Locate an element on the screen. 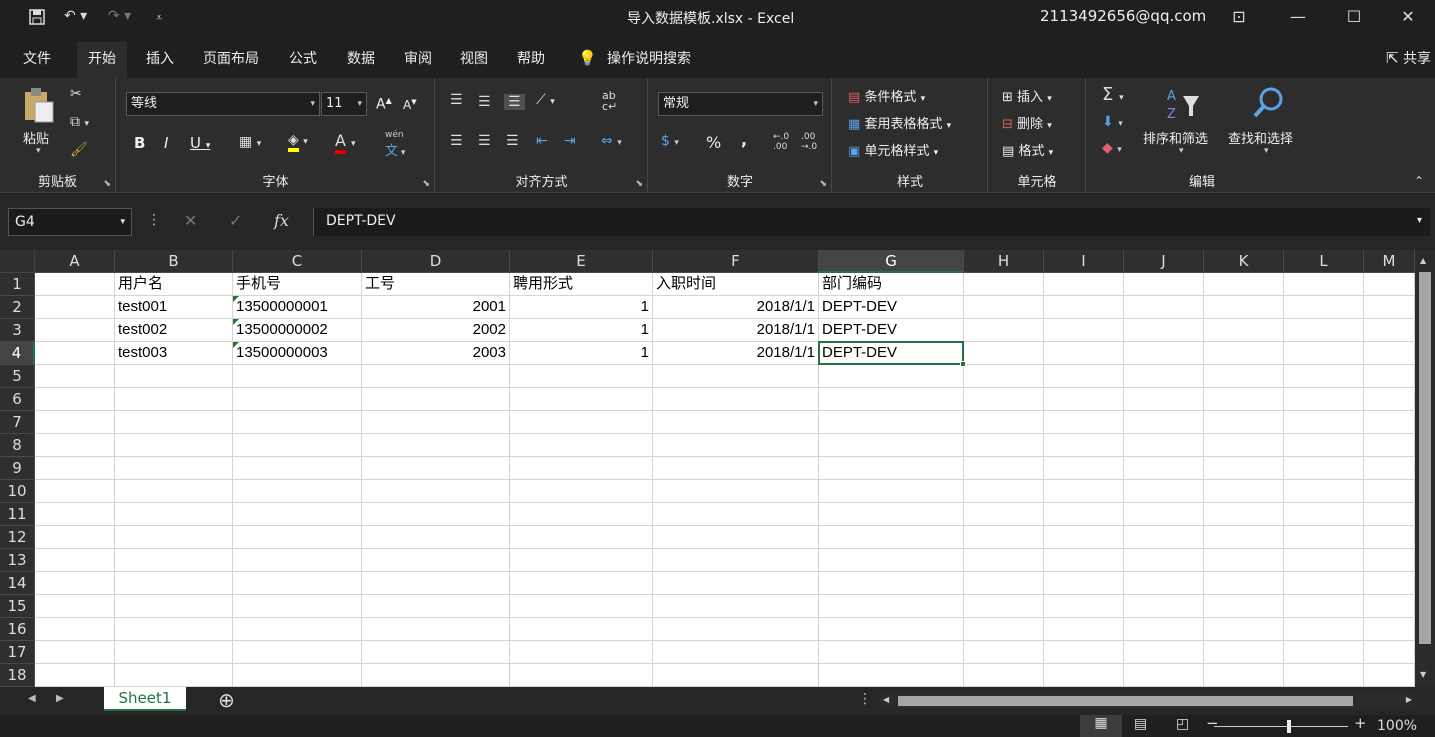  cell-j1 is located at coordinates (1164, 284).